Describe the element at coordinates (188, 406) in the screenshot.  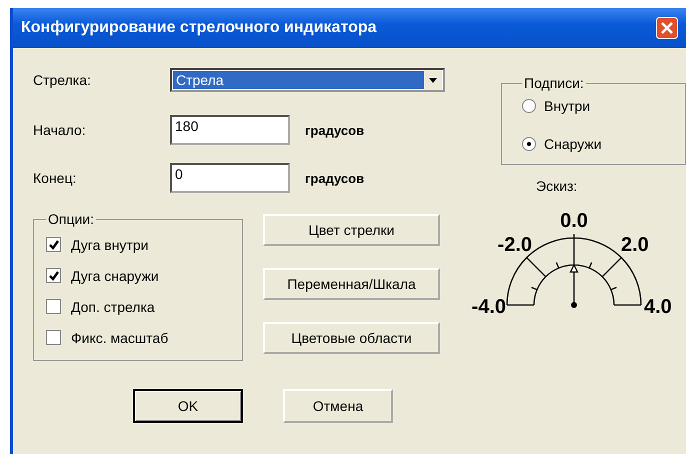
I see `dialog-button: OK` at that location.